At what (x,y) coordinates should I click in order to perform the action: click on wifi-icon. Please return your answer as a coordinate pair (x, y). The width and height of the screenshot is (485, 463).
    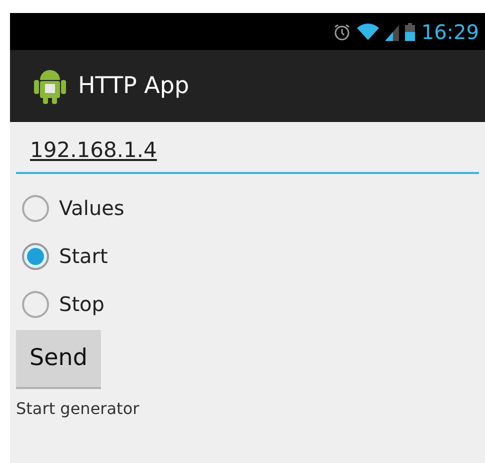
    Looking at the image, I should click on (368, 31).